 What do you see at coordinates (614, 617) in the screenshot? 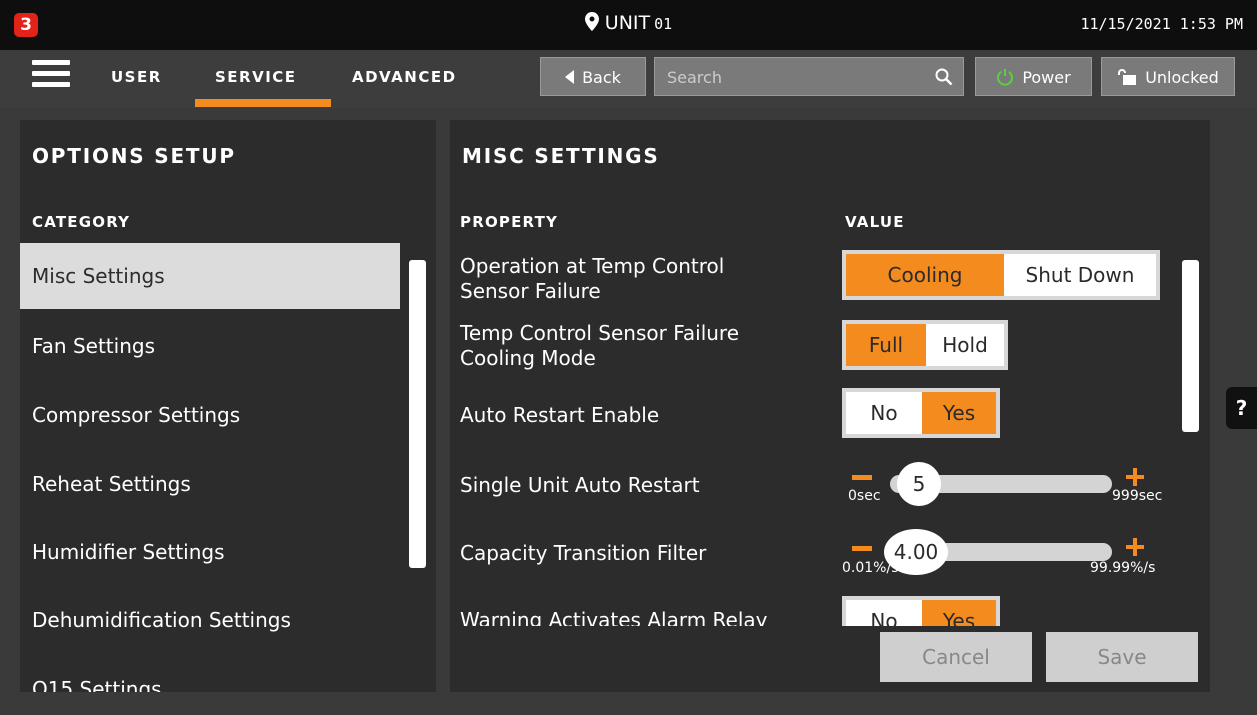
I see `property-label: Warning Activates Alarm Relay` at bounding box center [614, 617].